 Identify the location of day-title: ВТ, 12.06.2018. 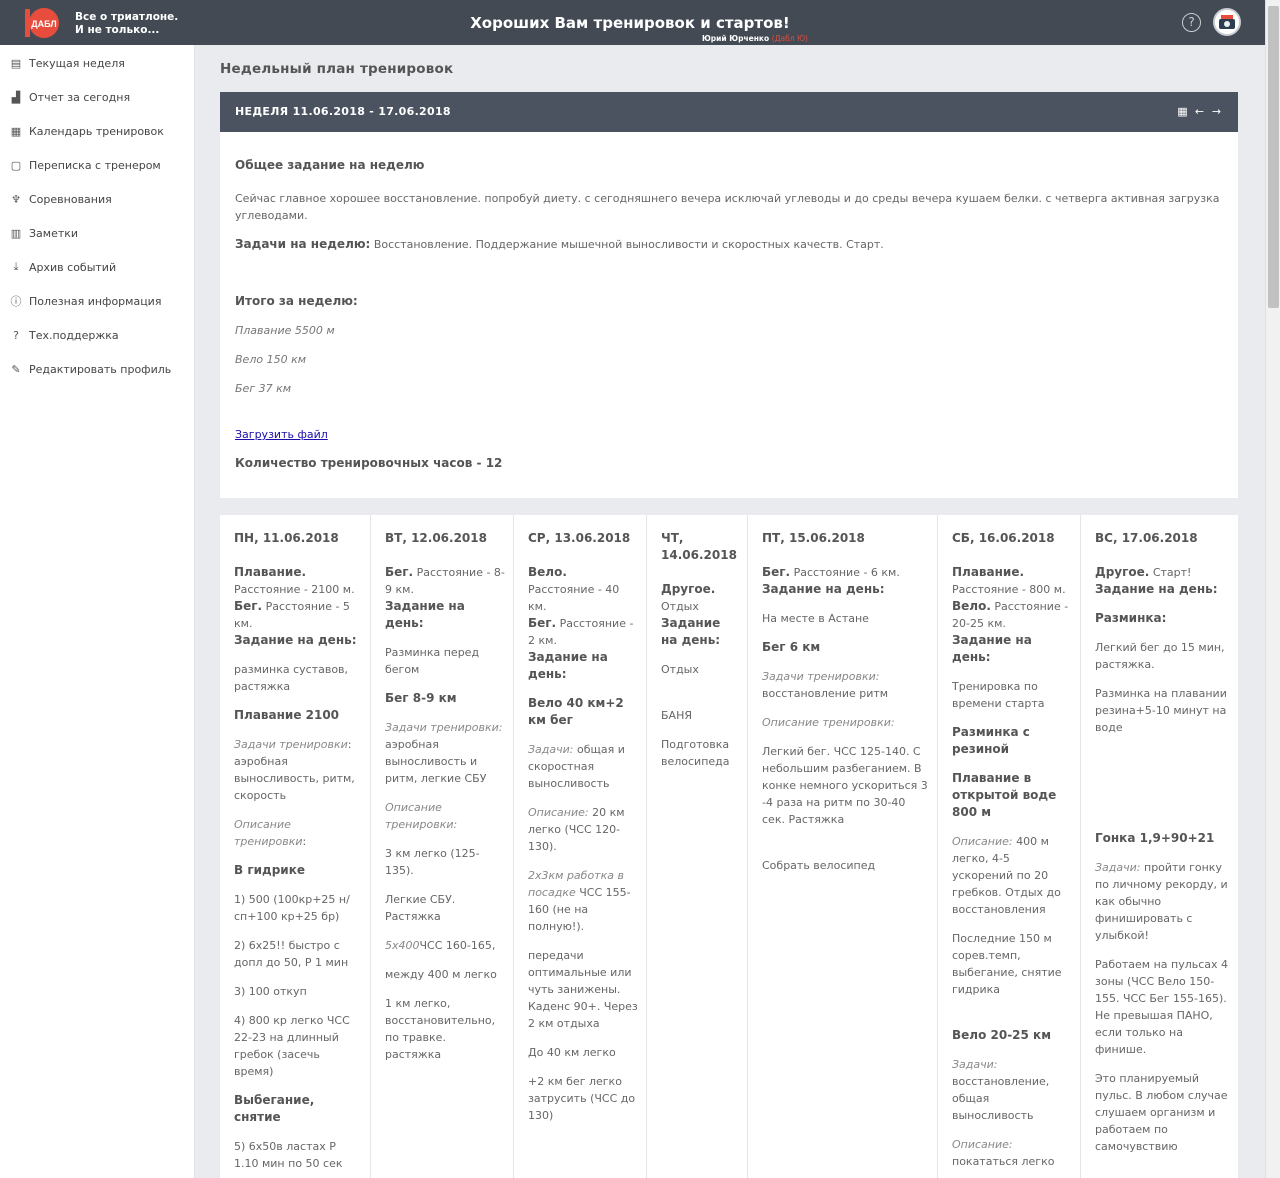
(436, 538).